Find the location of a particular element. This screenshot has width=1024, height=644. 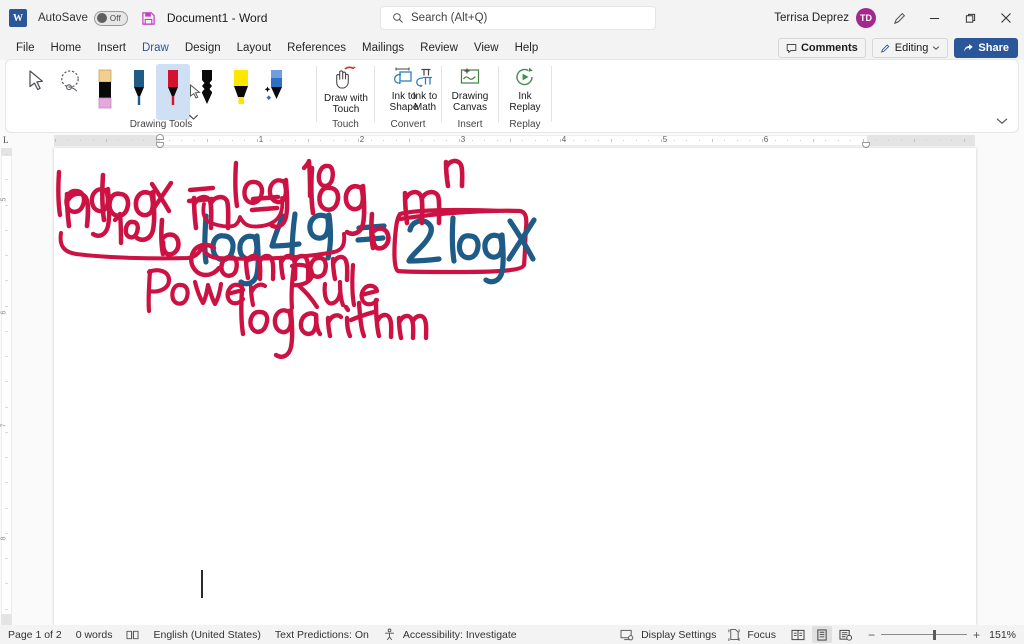

lasso-select-icon is located at coordinates (70, 81).